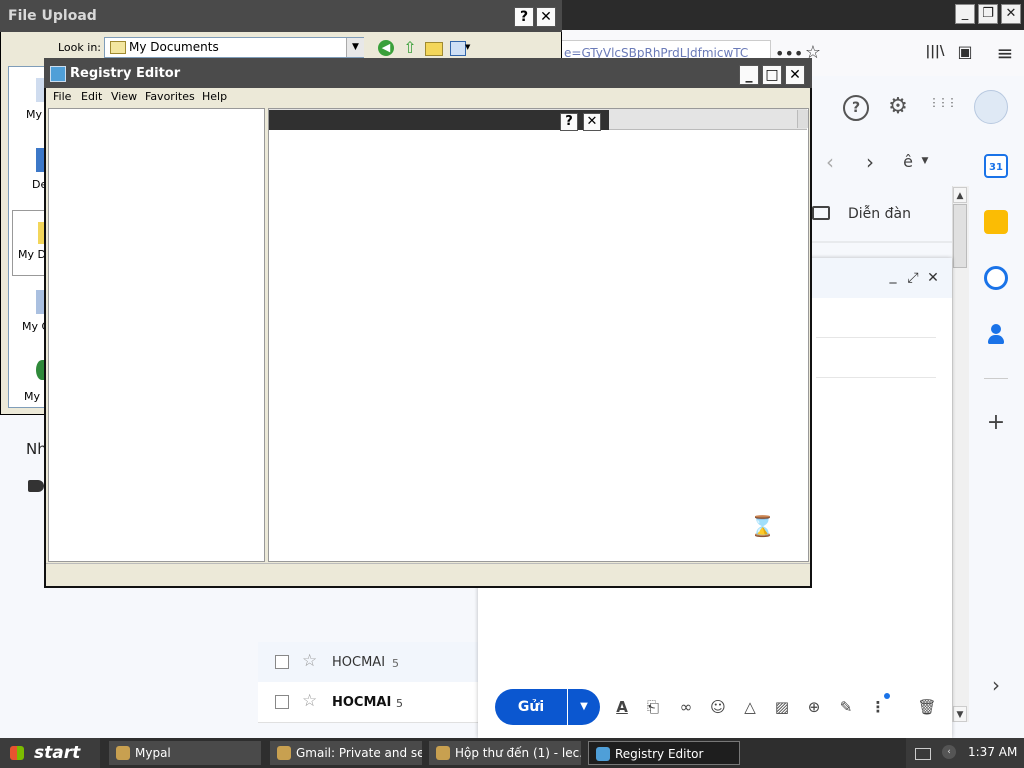 This screenshot has width=1024, height=768. I want to click on windows-logo-icon, so click(17, 753).